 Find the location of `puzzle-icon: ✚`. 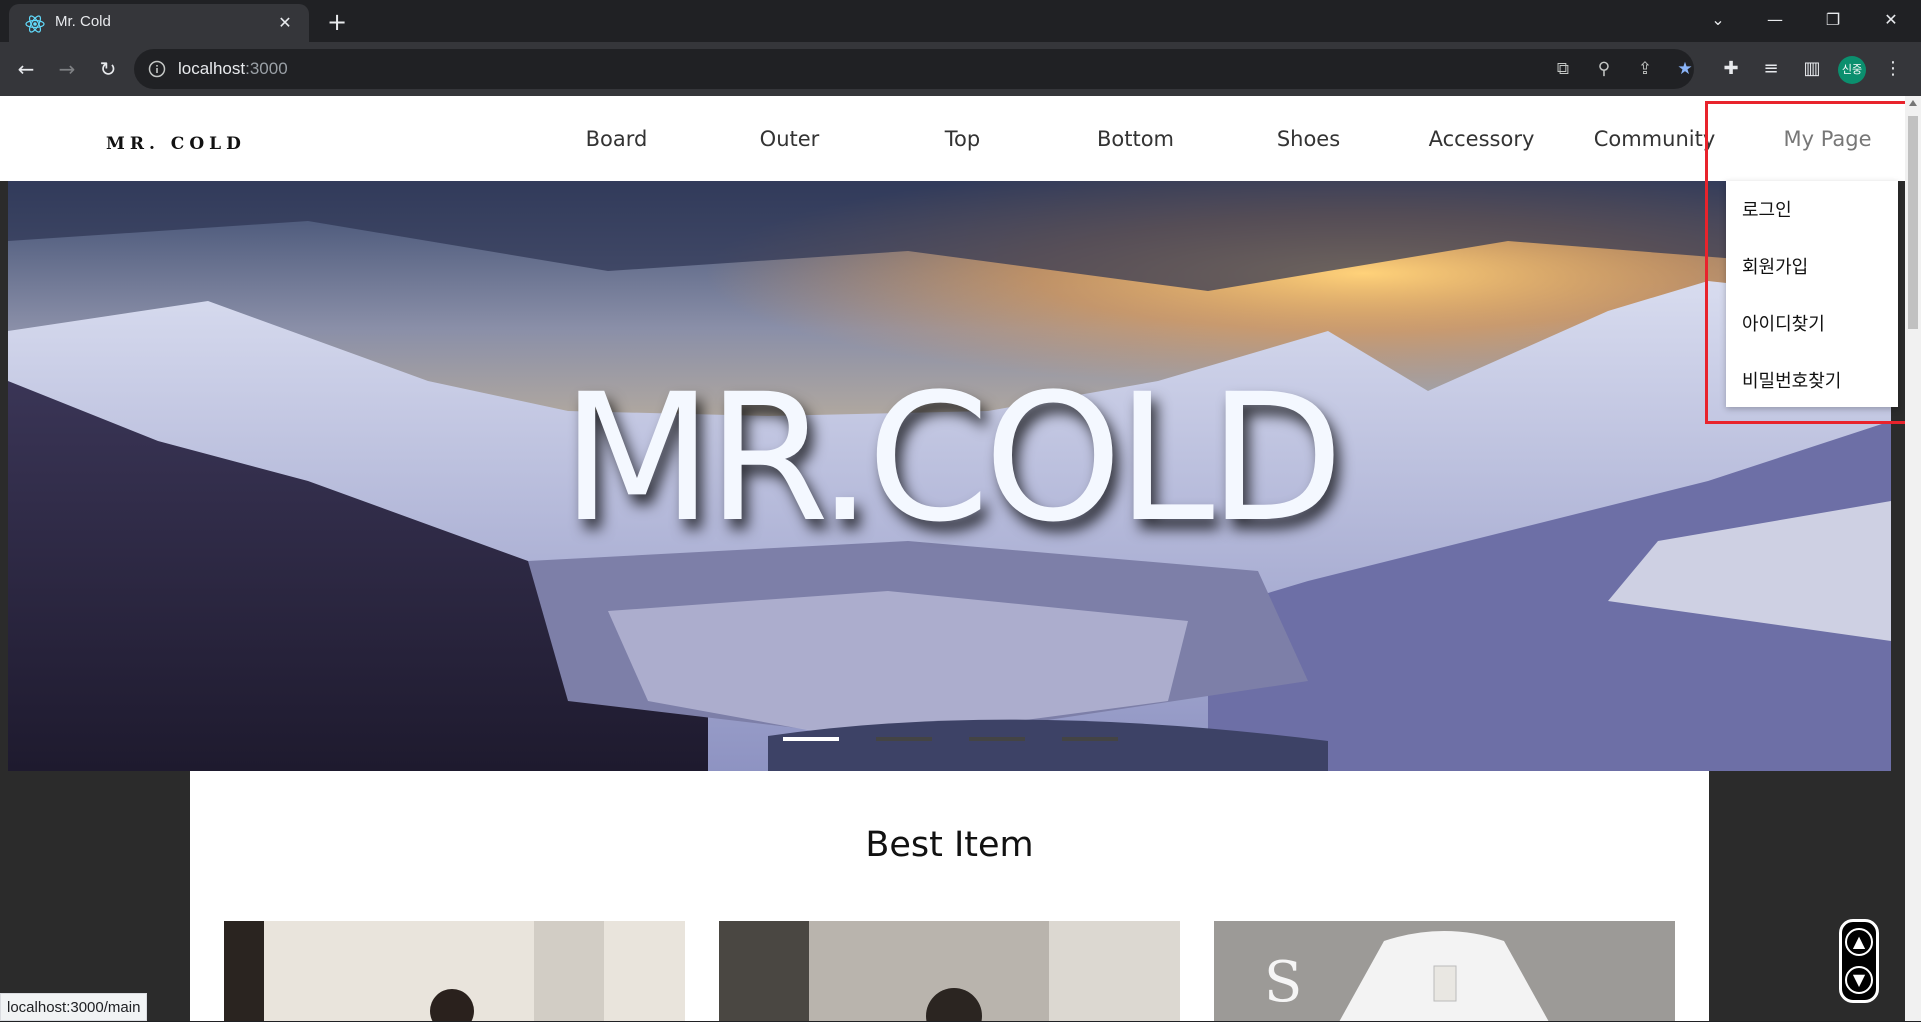

puzzle-icon: ✚ is located at coordinates (1731, 69).